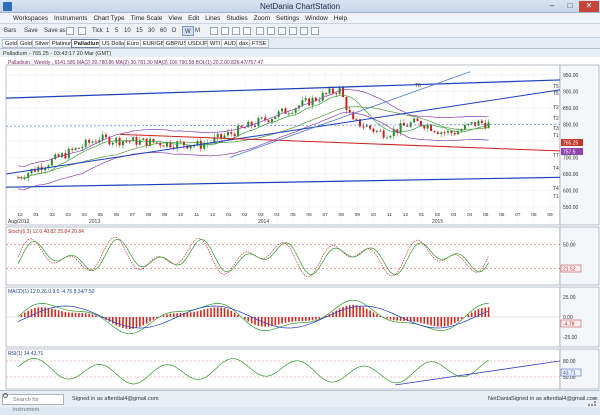  I want to click on month-label: 09, so click(165, 215).